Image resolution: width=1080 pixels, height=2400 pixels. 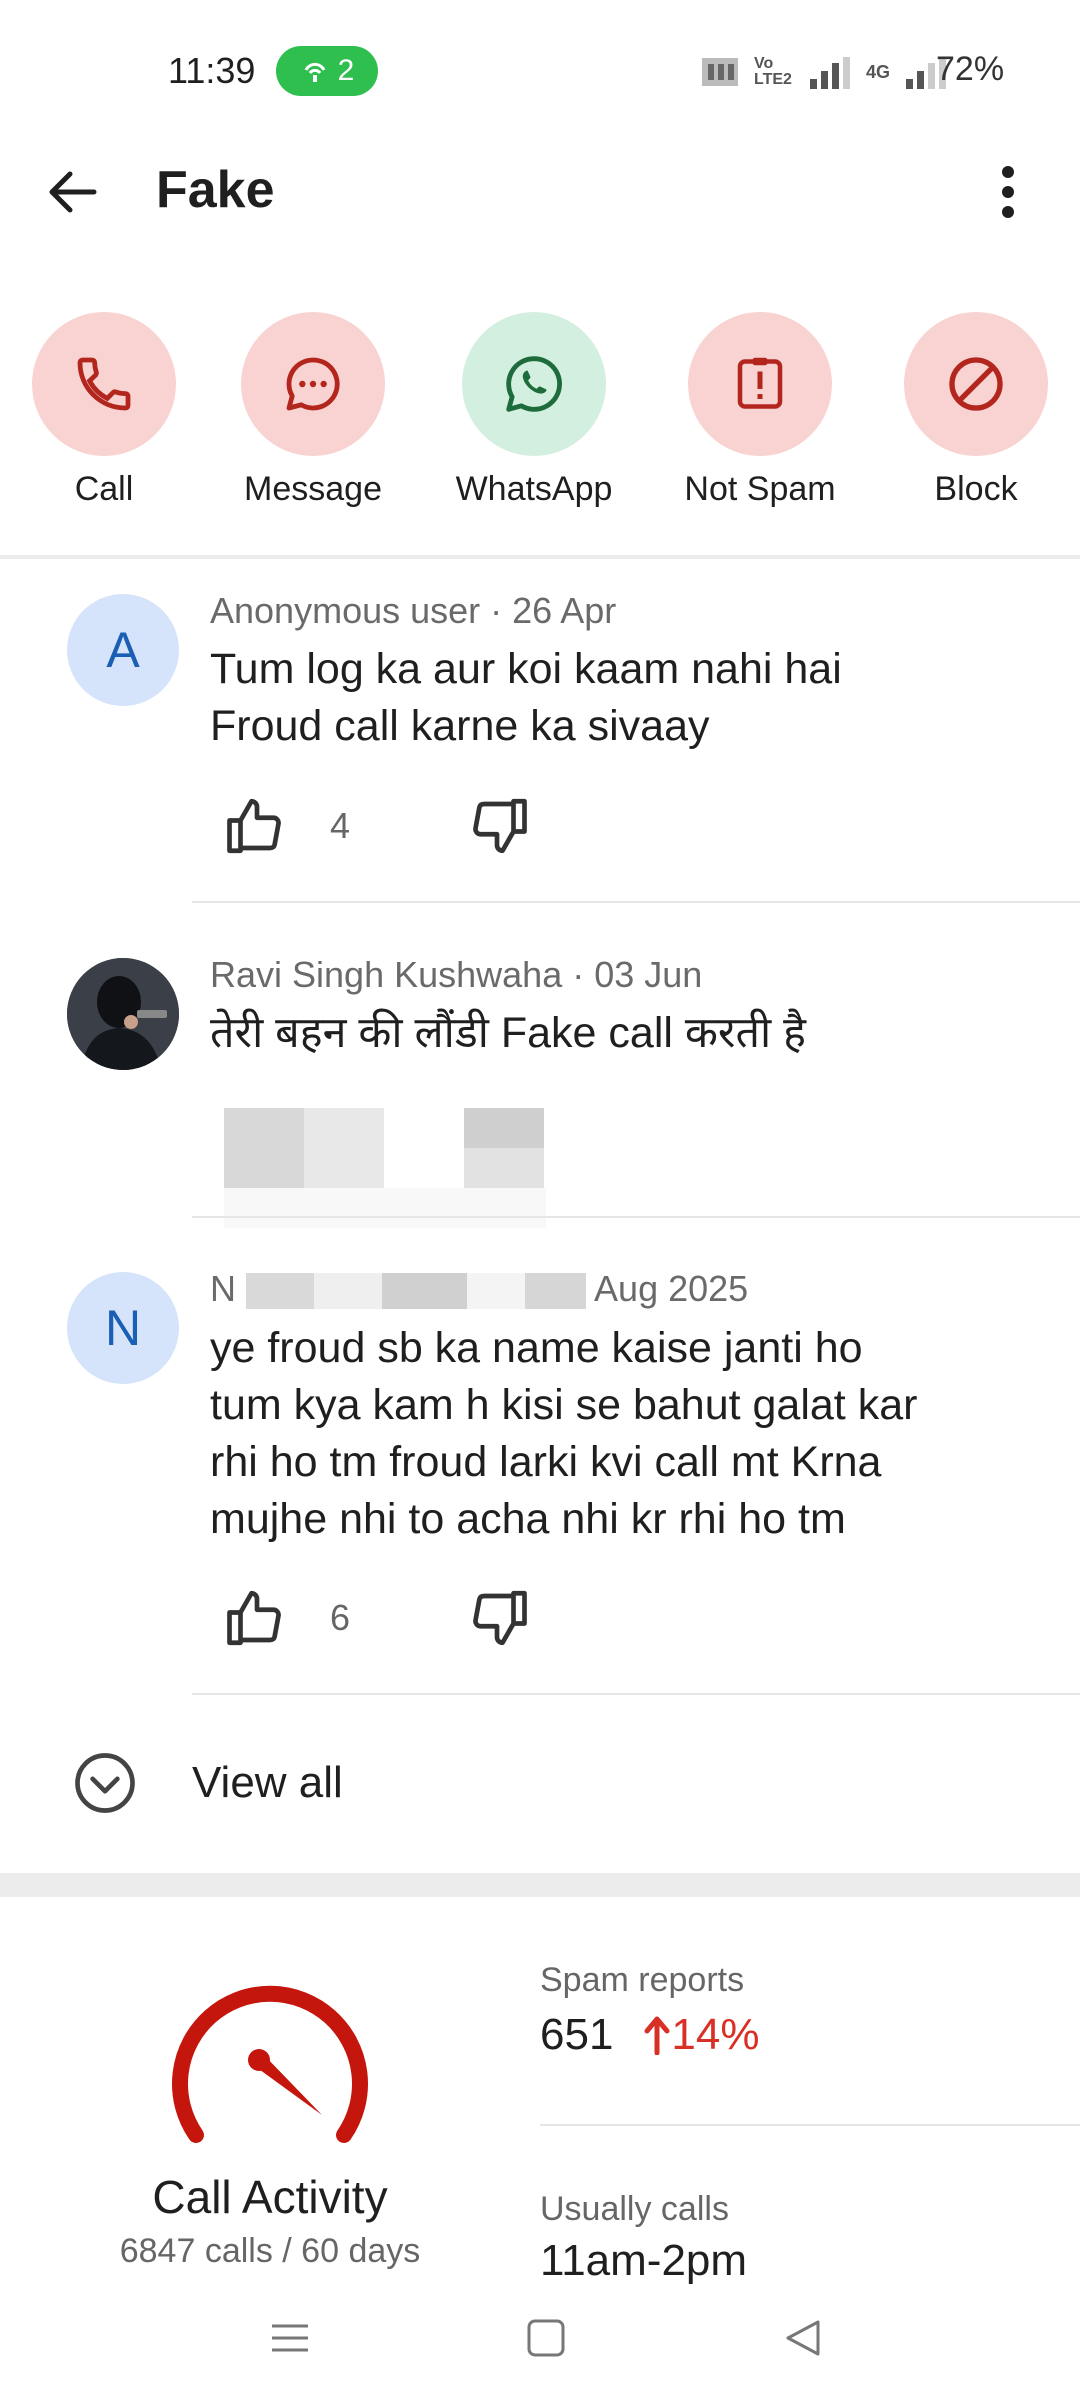 I want to click on back-button, so click(x=72, y=192).